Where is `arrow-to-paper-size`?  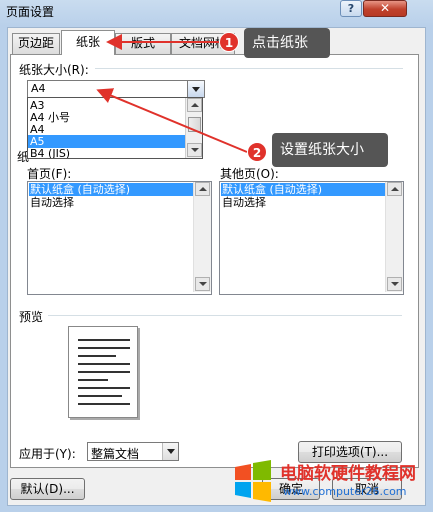 arrow-to-paper-size is located at coordinates (172, 120).